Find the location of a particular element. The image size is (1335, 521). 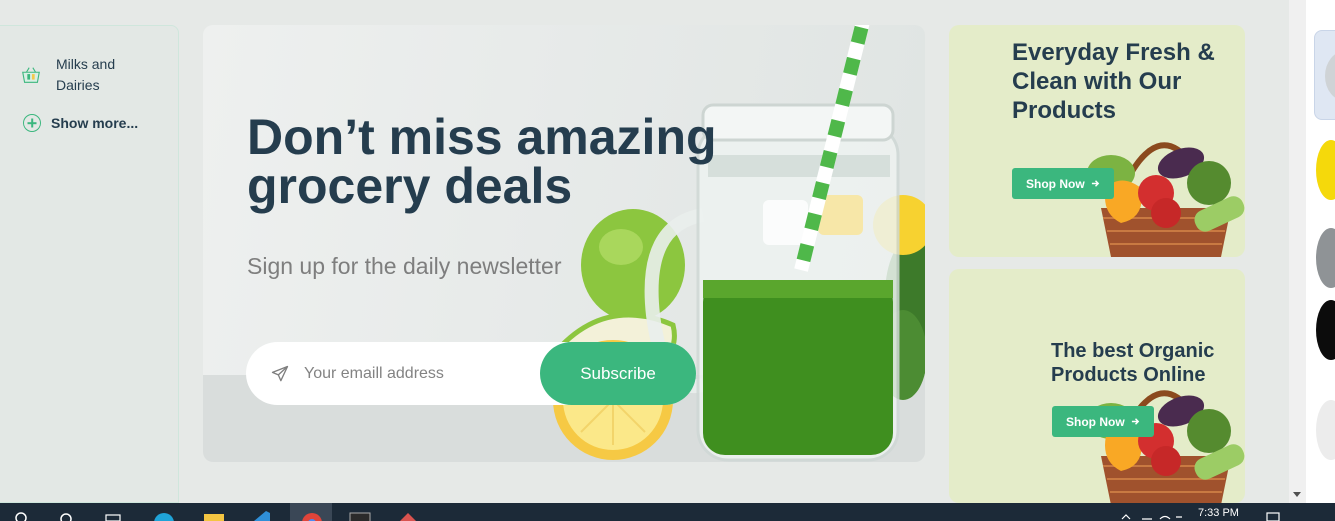

plus-circle-icon is located at coordinates (32, 123).